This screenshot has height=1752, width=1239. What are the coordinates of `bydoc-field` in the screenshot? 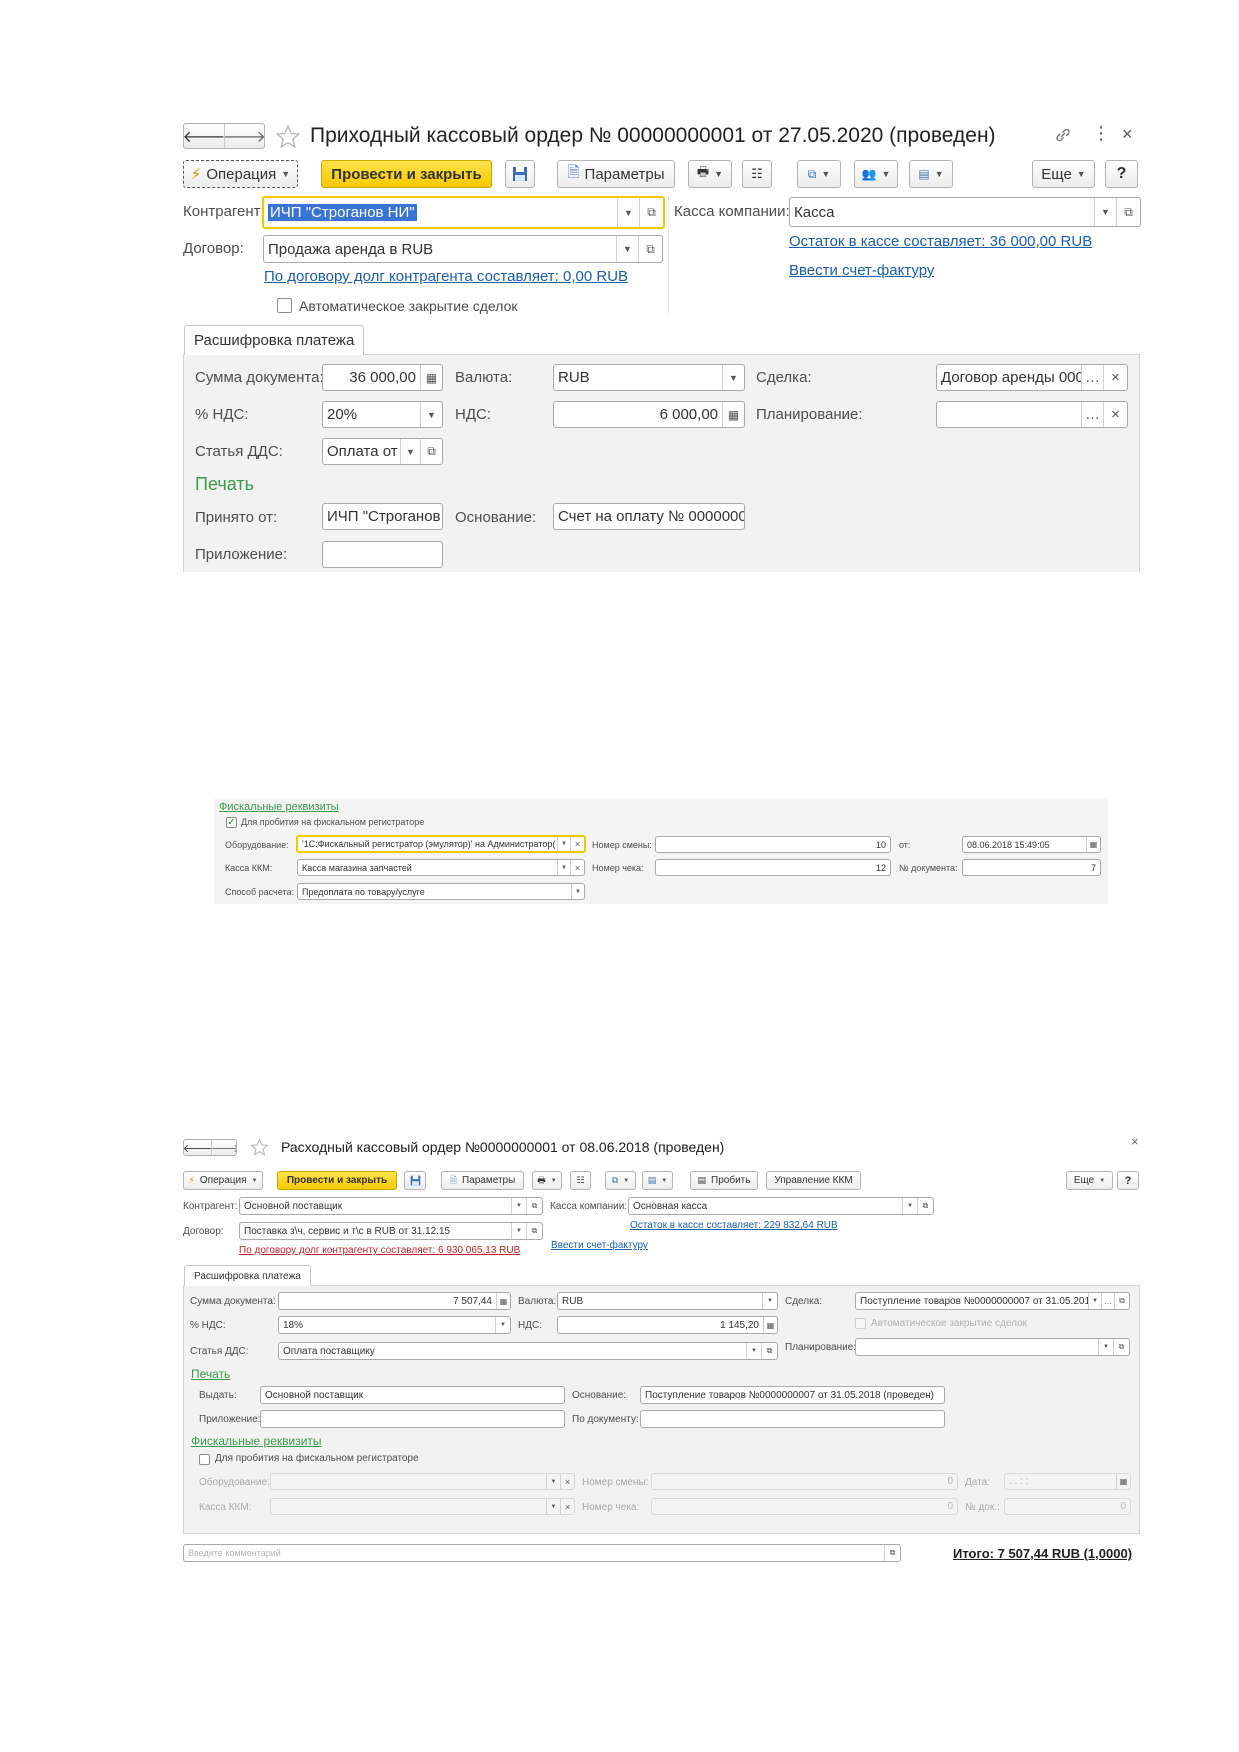 It's located at (792, 1419).